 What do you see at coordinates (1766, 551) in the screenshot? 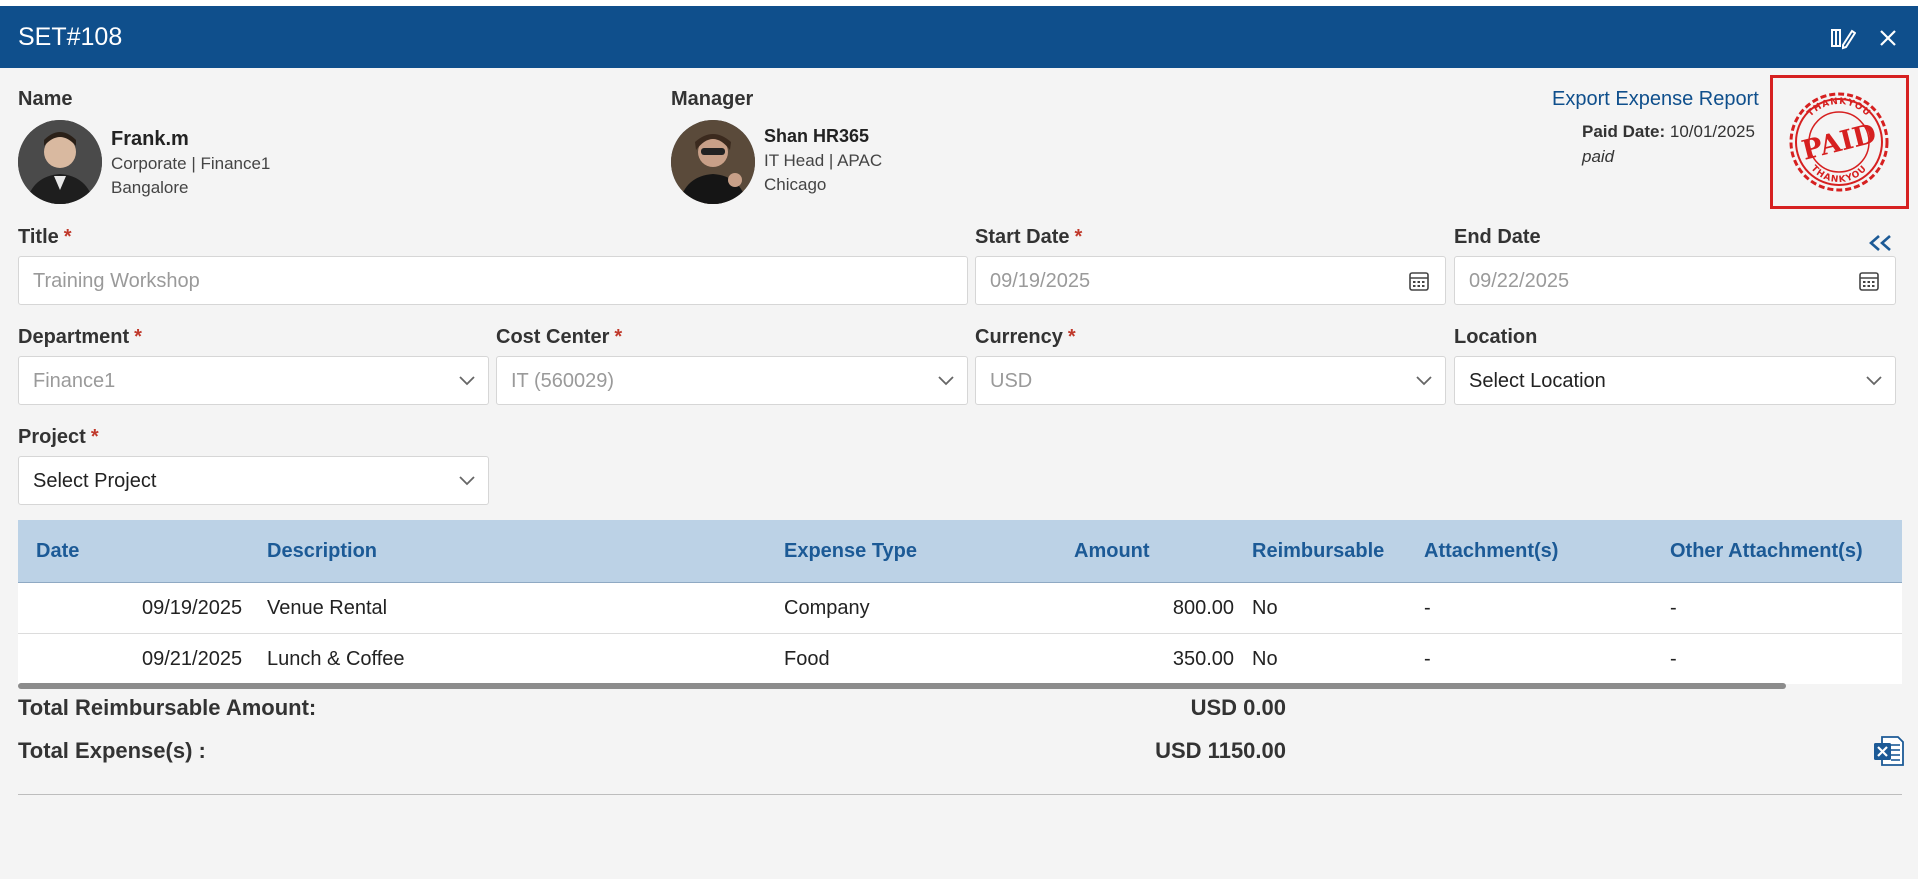
I see `column-header-other-attachments: Other Attachment(s)` at bounding box center [1766, 551].